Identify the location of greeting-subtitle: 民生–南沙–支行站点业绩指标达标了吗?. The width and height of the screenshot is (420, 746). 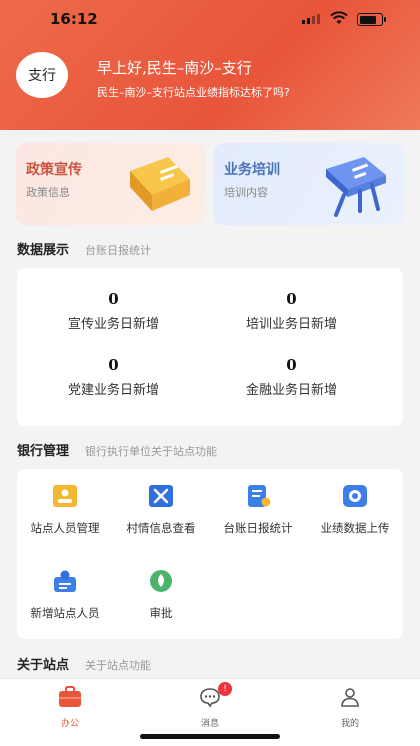
(193, 92).